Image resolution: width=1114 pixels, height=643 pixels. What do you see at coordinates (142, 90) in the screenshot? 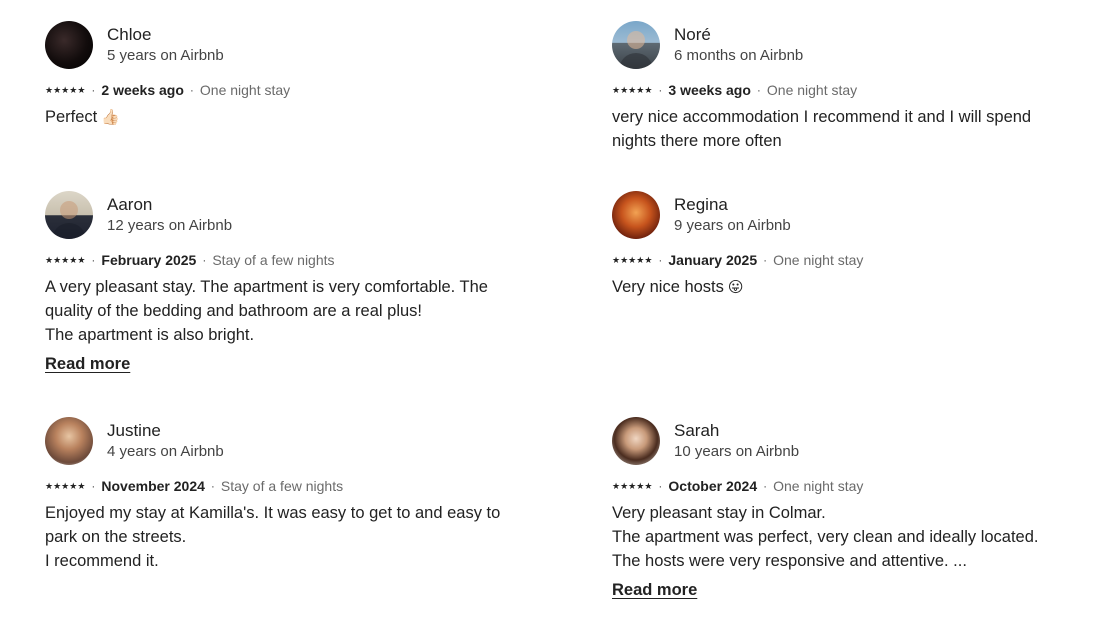
I see `review-date: 2 weeks ago` at bounding box center [142, 90].